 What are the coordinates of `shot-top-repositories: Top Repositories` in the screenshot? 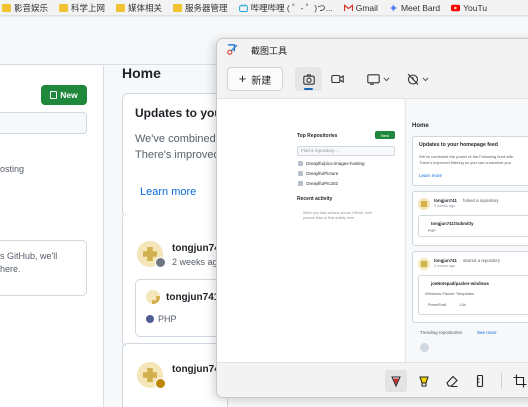 It's located at (317, 136).